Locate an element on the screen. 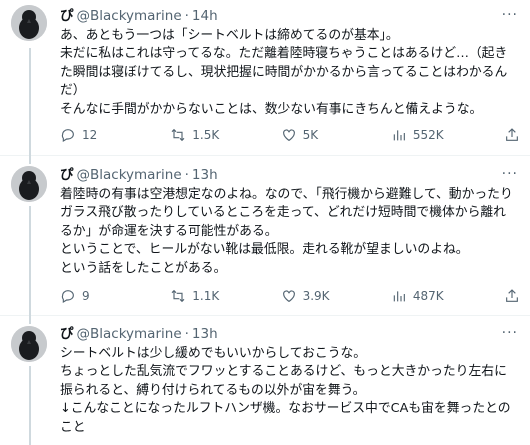 Image resolution: width=530 pixels, height=445 pixels. like-count: 5K is located at coordinates (310, 135).